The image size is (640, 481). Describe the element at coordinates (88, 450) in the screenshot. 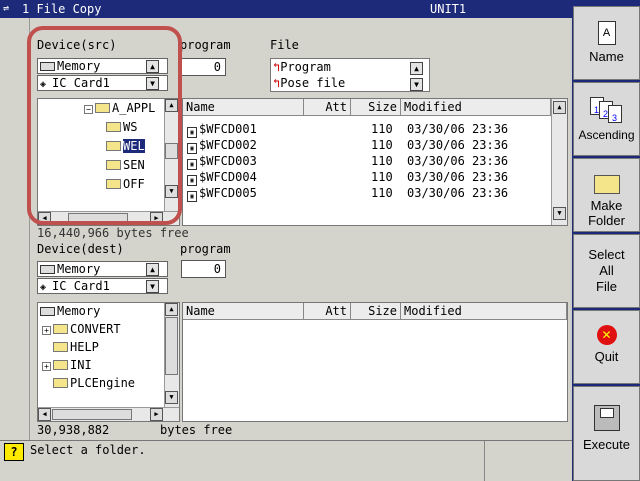

I see `status-message: Select a folder.` at that location.